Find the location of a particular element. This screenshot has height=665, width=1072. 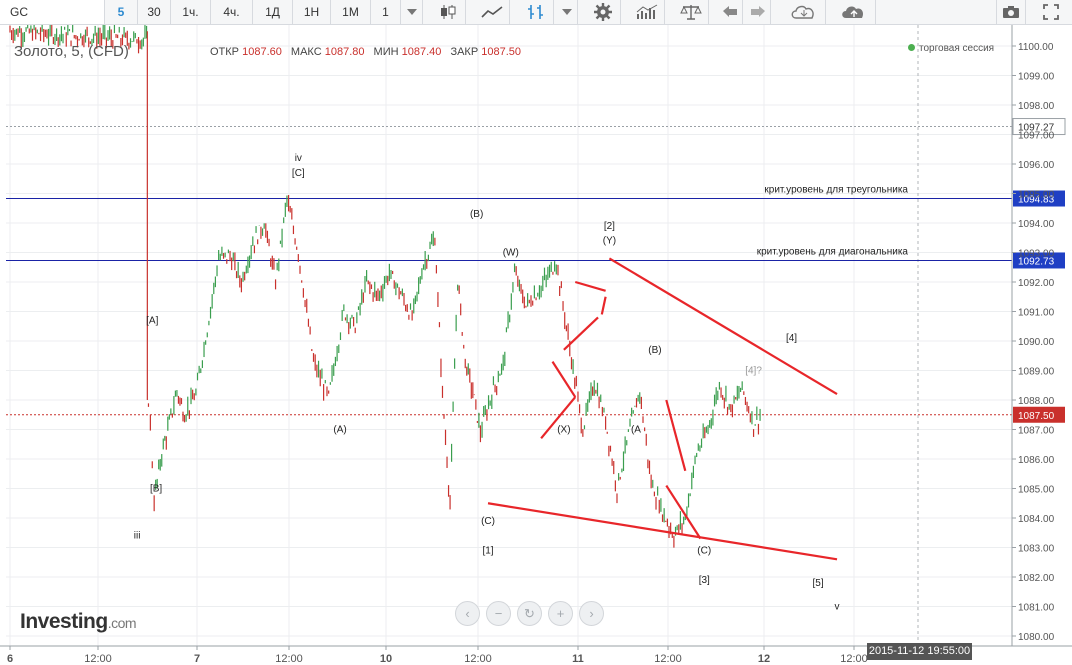

chart-title: Золото, 5, (CFD) is located at coordinates (71, 51).